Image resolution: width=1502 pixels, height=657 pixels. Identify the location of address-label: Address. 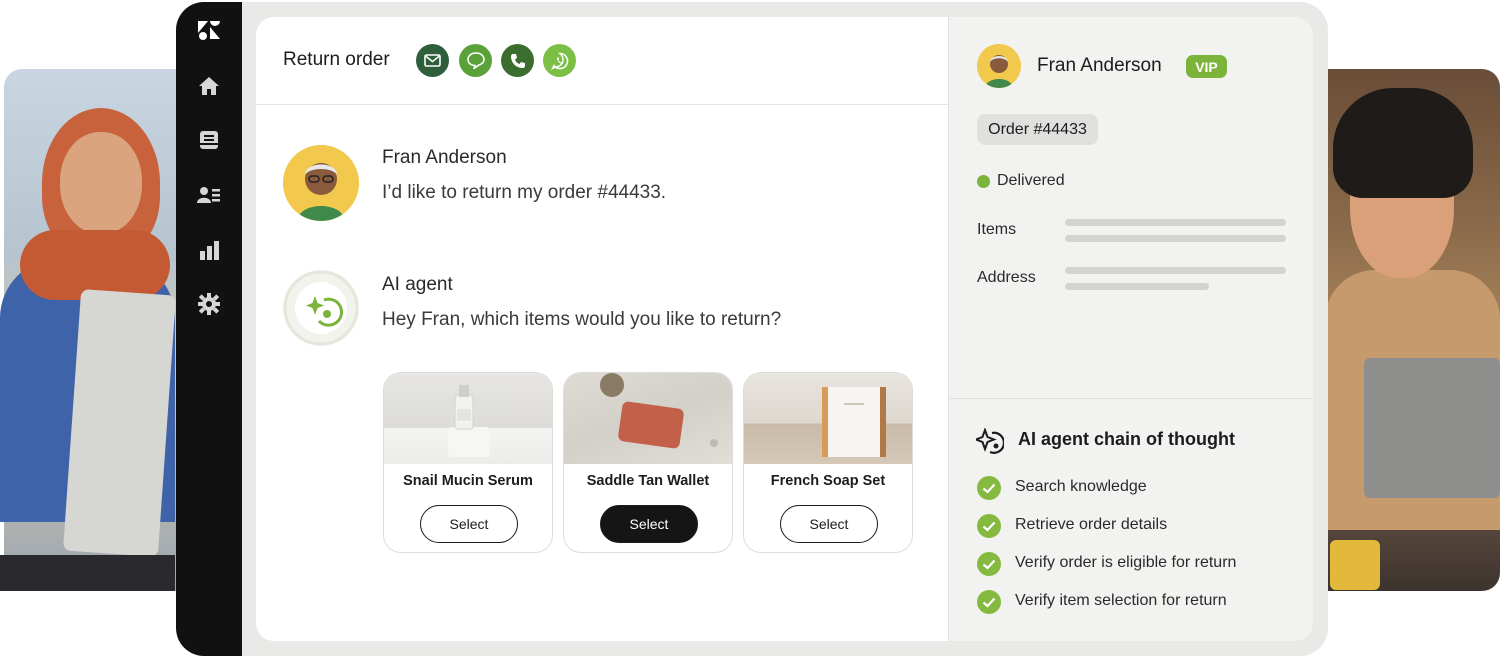
(1006, 277).